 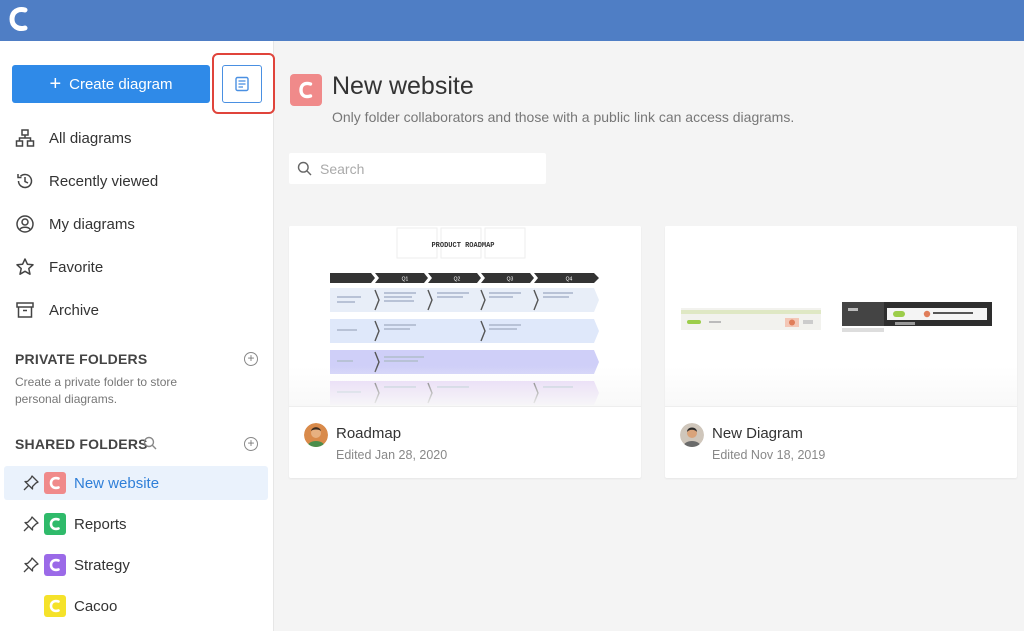 What do you see at coordinates (81, 359) in the screenshot?
I see `private-folders-title: PRIVATE FOLDERS` at bounding box center [81, 359].